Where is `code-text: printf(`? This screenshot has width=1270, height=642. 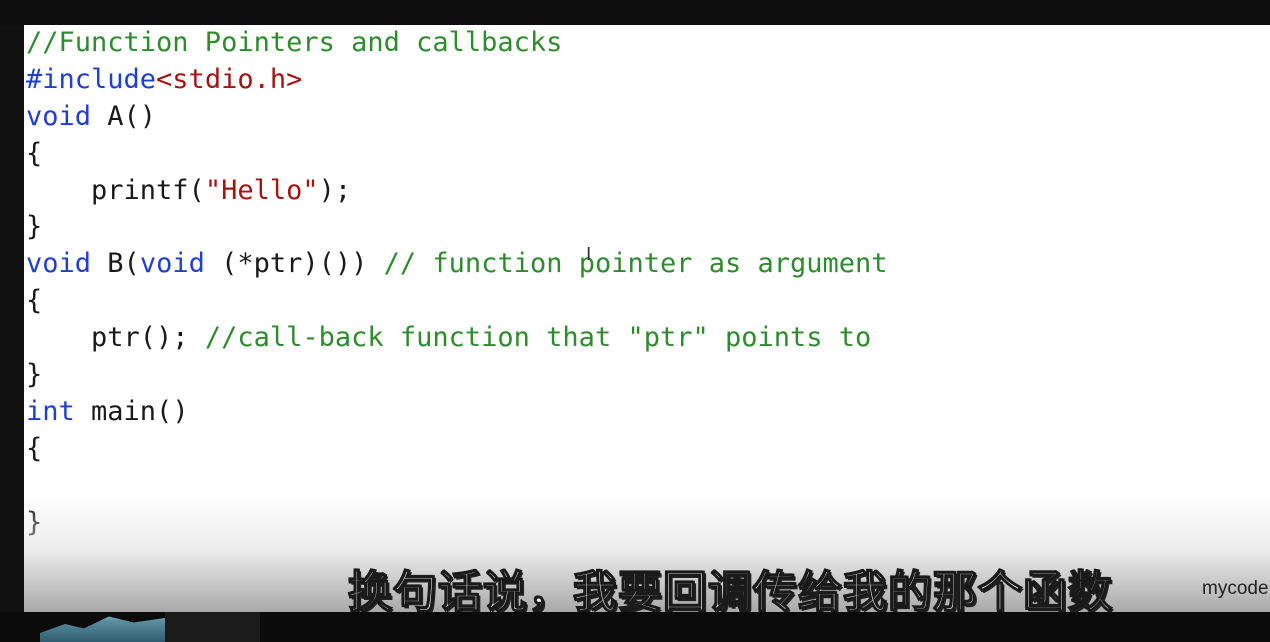 code-text: printf( is located at coordinates (115, 190).